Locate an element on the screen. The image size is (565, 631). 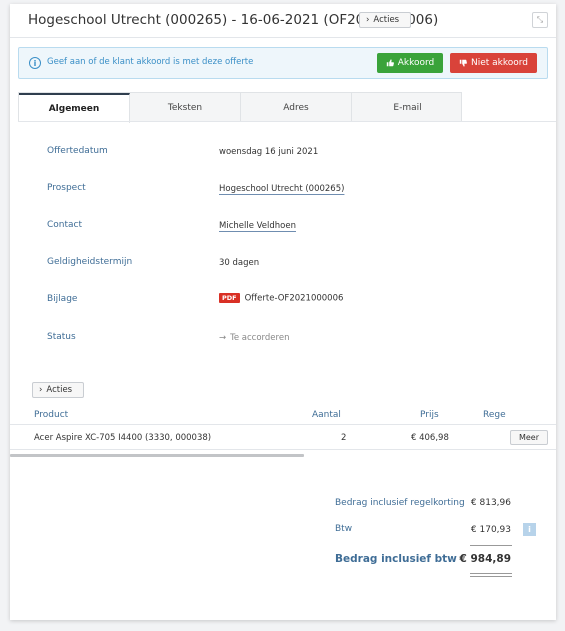
column-price: Prijs is located at coordinates (429, 415).